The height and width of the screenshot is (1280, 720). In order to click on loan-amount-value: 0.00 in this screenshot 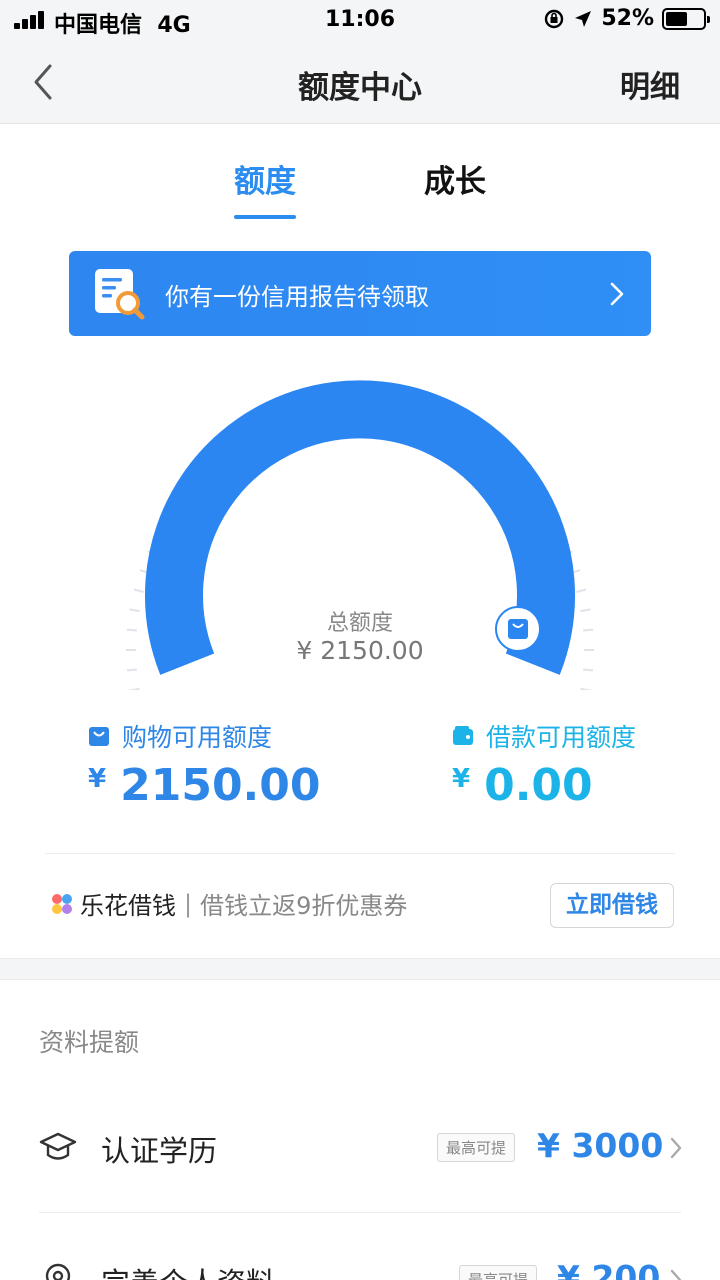, I will do `click(538, 785)`.